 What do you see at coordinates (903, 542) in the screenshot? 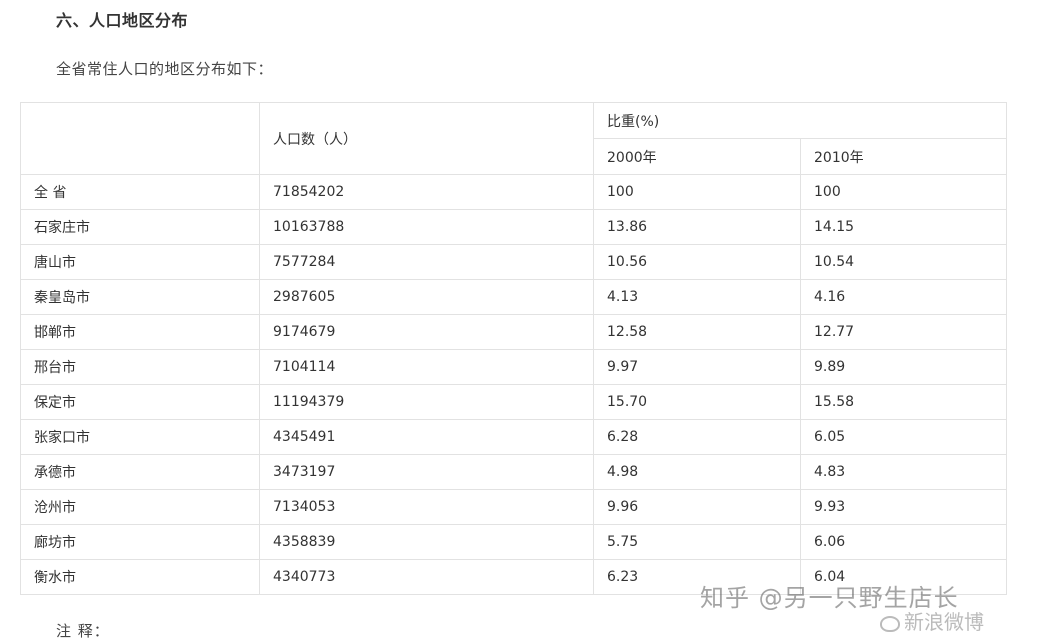
I see `share-2010-cell: 6.06` at bounding box center [903, 542].